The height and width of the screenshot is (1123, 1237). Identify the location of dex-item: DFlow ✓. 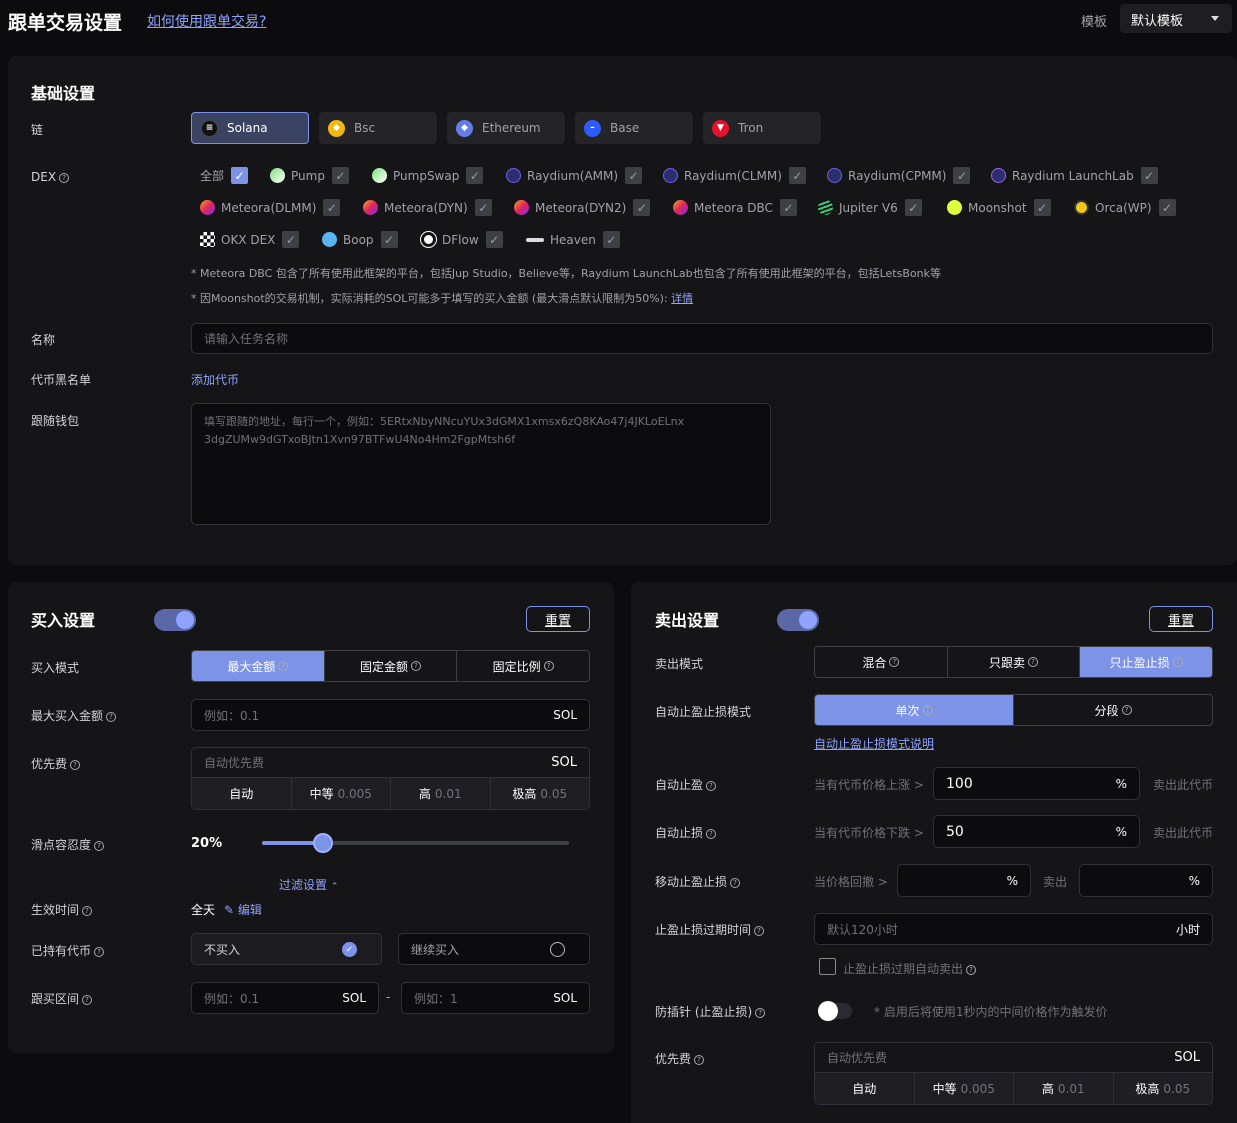
(461, 239).